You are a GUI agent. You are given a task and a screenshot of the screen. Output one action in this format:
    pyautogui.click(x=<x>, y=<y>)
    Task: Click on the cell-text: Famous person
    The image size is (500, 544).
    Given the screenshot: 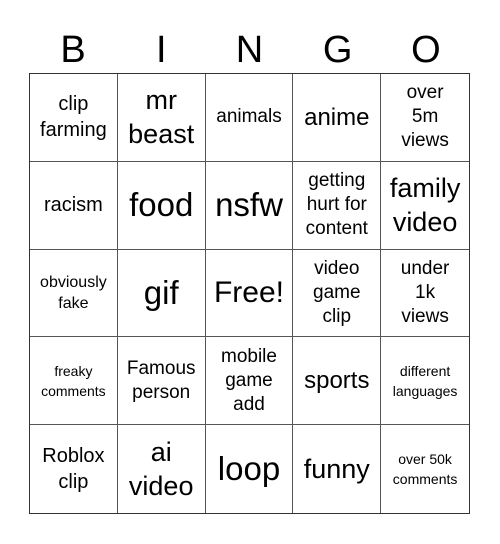 What is the action you would take?
    pyautogui.click(x=161, y=380)
    